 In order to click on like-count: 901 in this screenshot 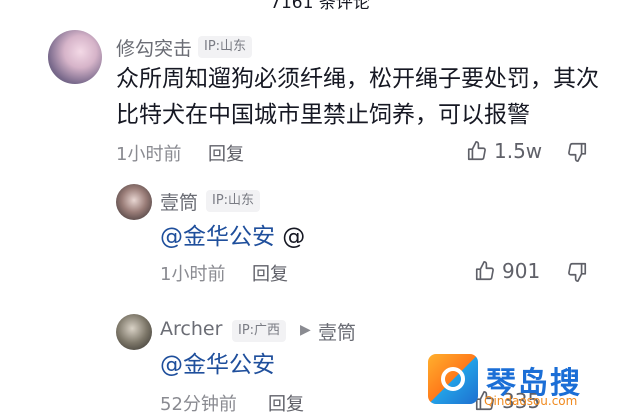, I will do `click(521, 271)`.